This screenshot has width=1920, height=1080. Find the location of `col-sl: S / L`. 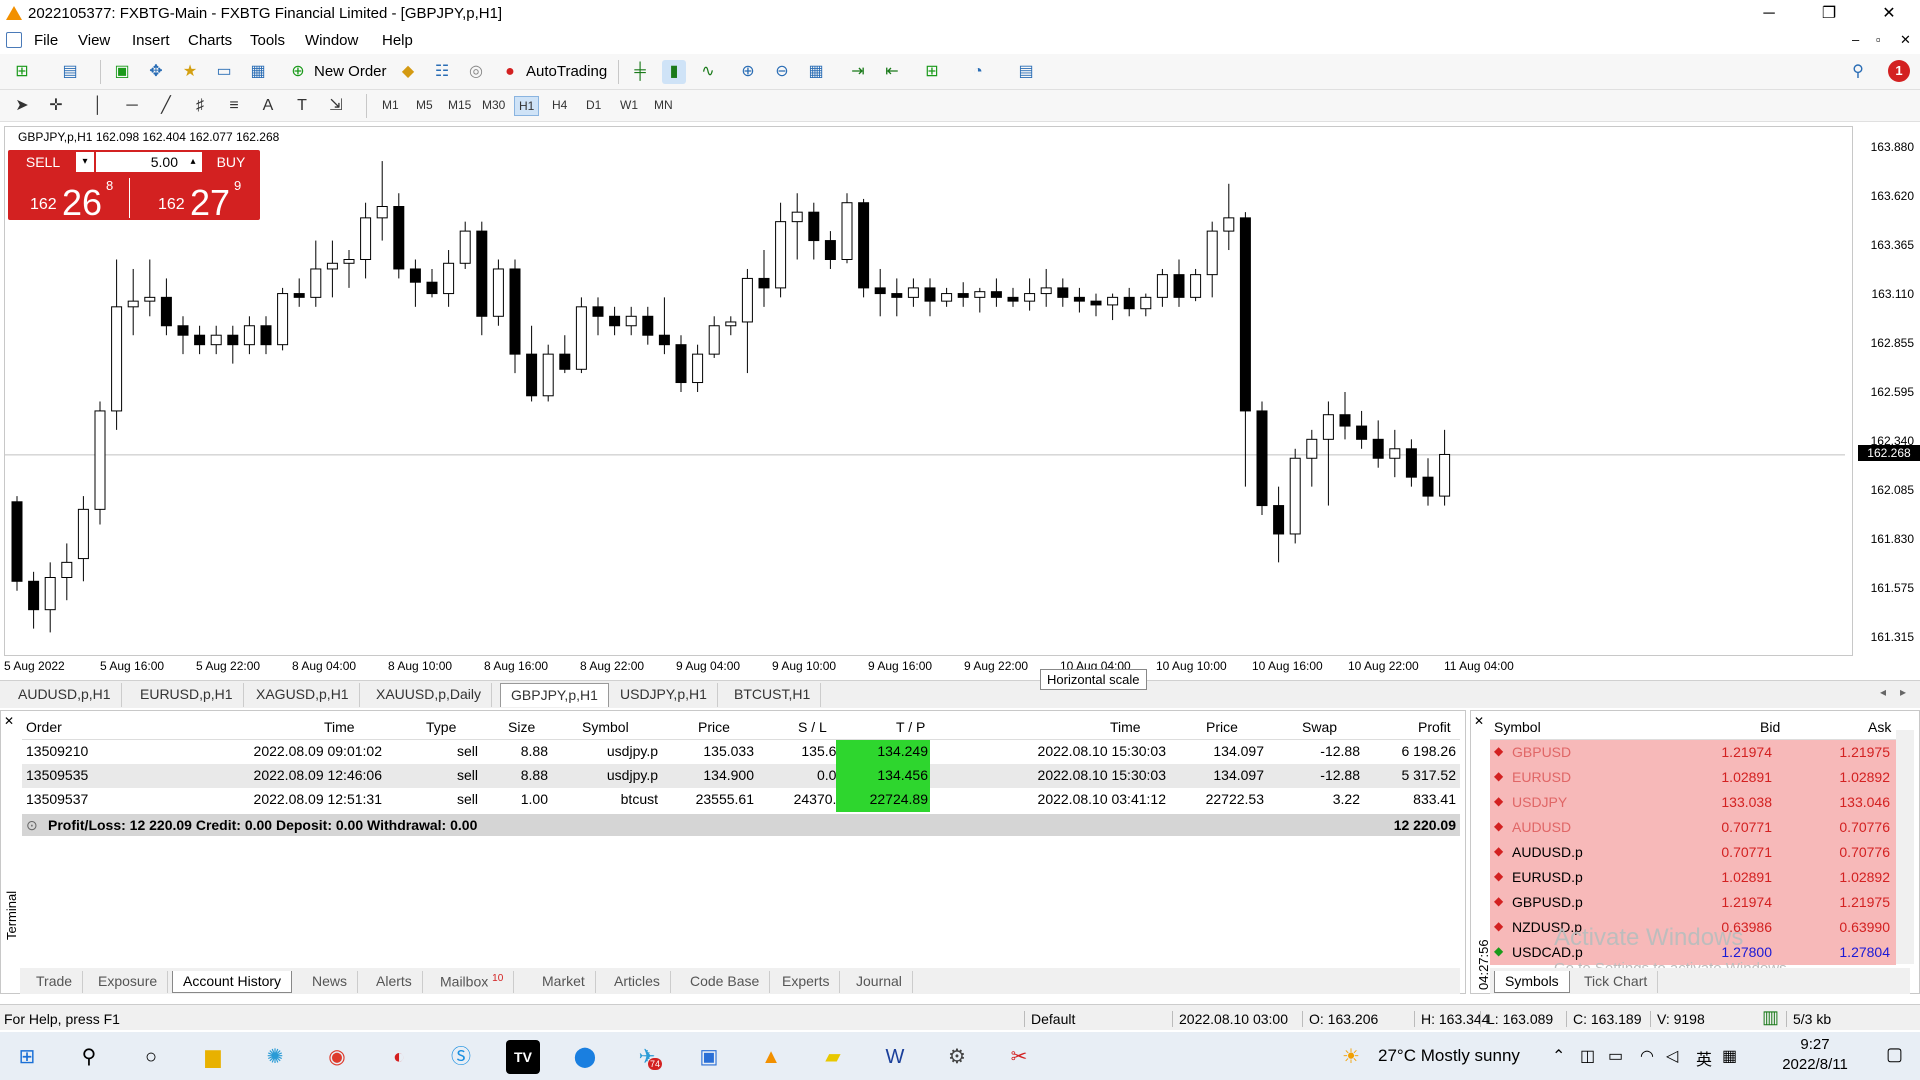

col-sl: S / L is located at coordinates (812, 727).